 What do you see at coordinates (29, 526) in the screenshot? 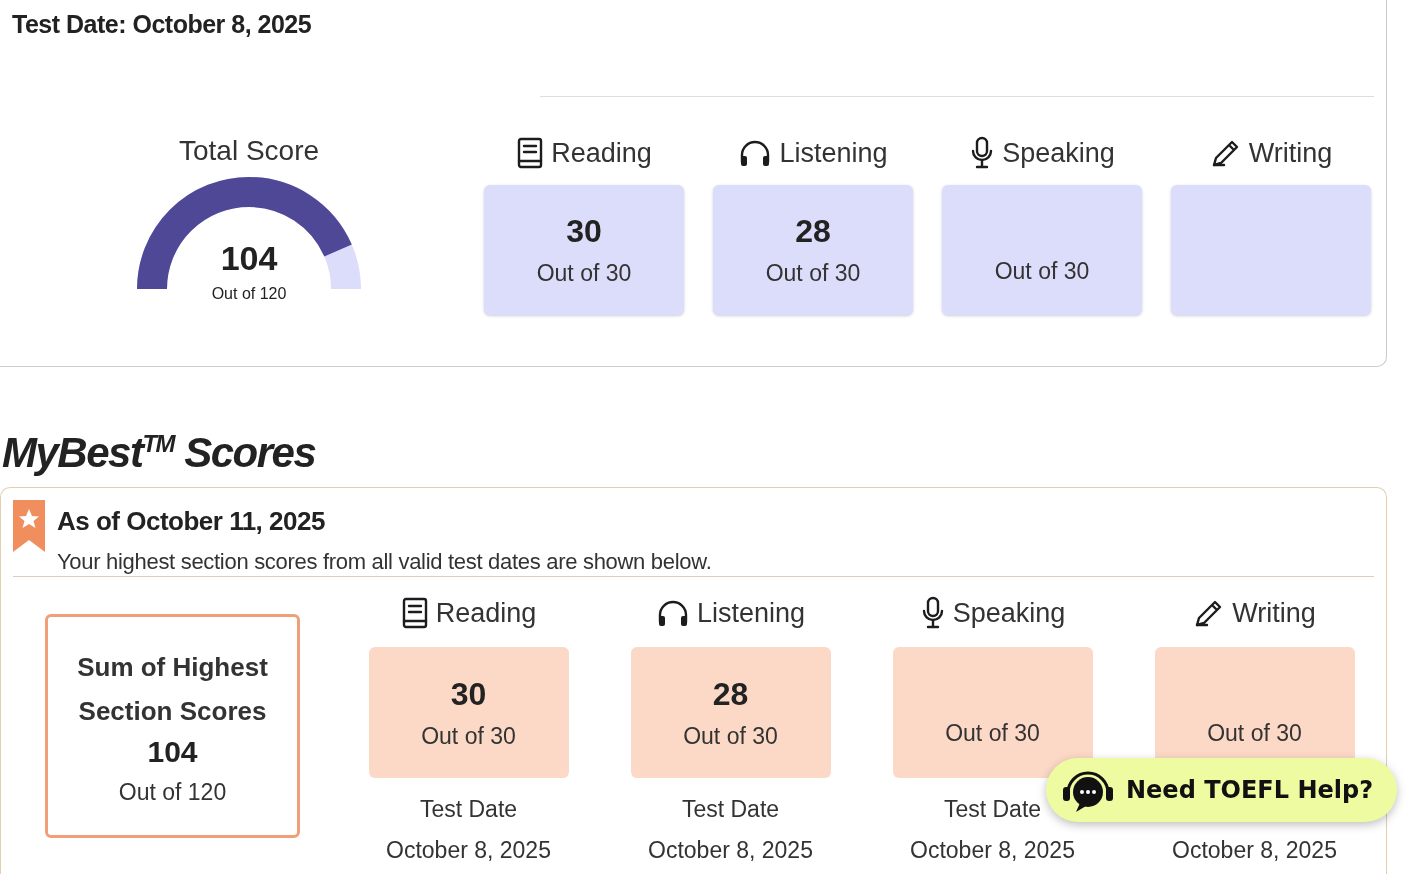
I see `ribbon-star-icon` at bounding box center [29, 526].